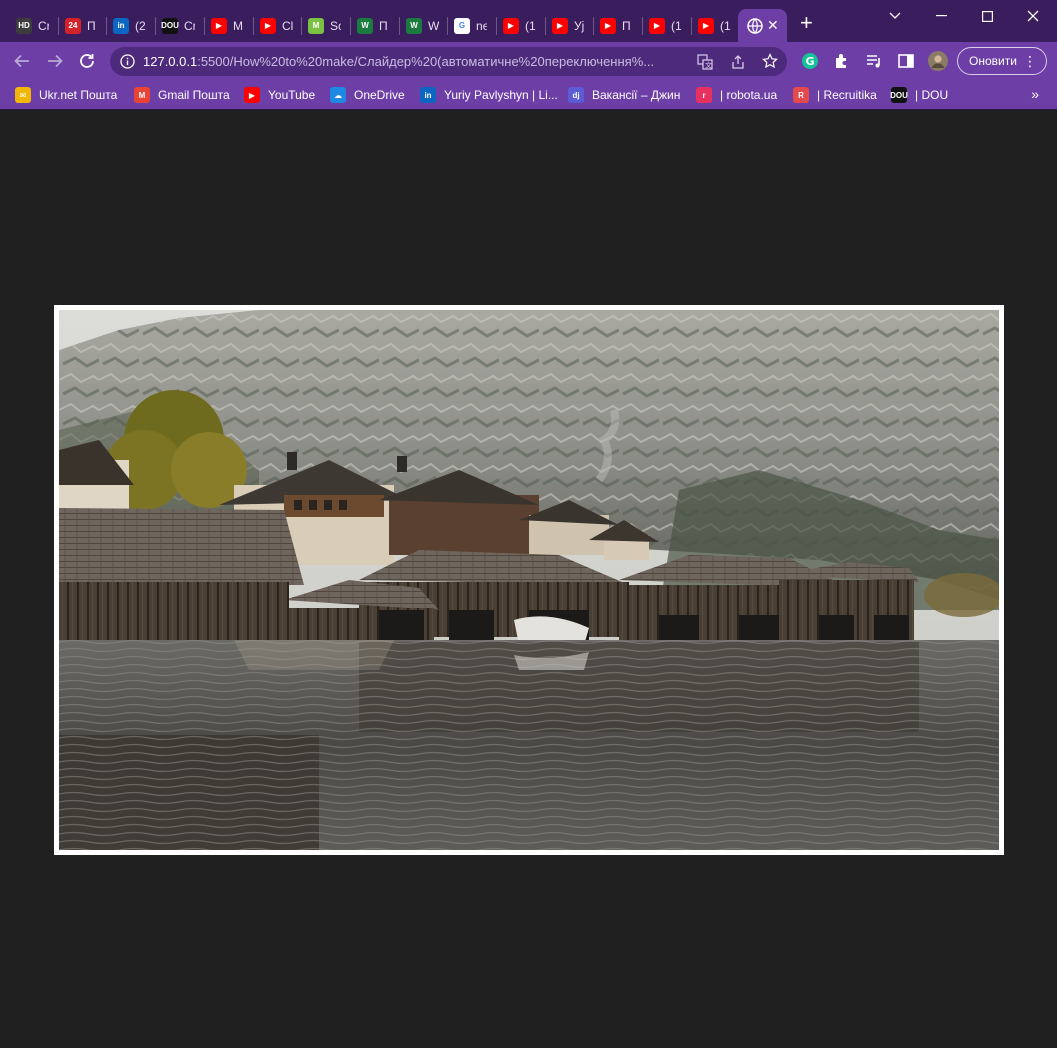 This screenshot has width=1057, height=1048. I want to click on m-logo-icon: M, so click(316, 25).